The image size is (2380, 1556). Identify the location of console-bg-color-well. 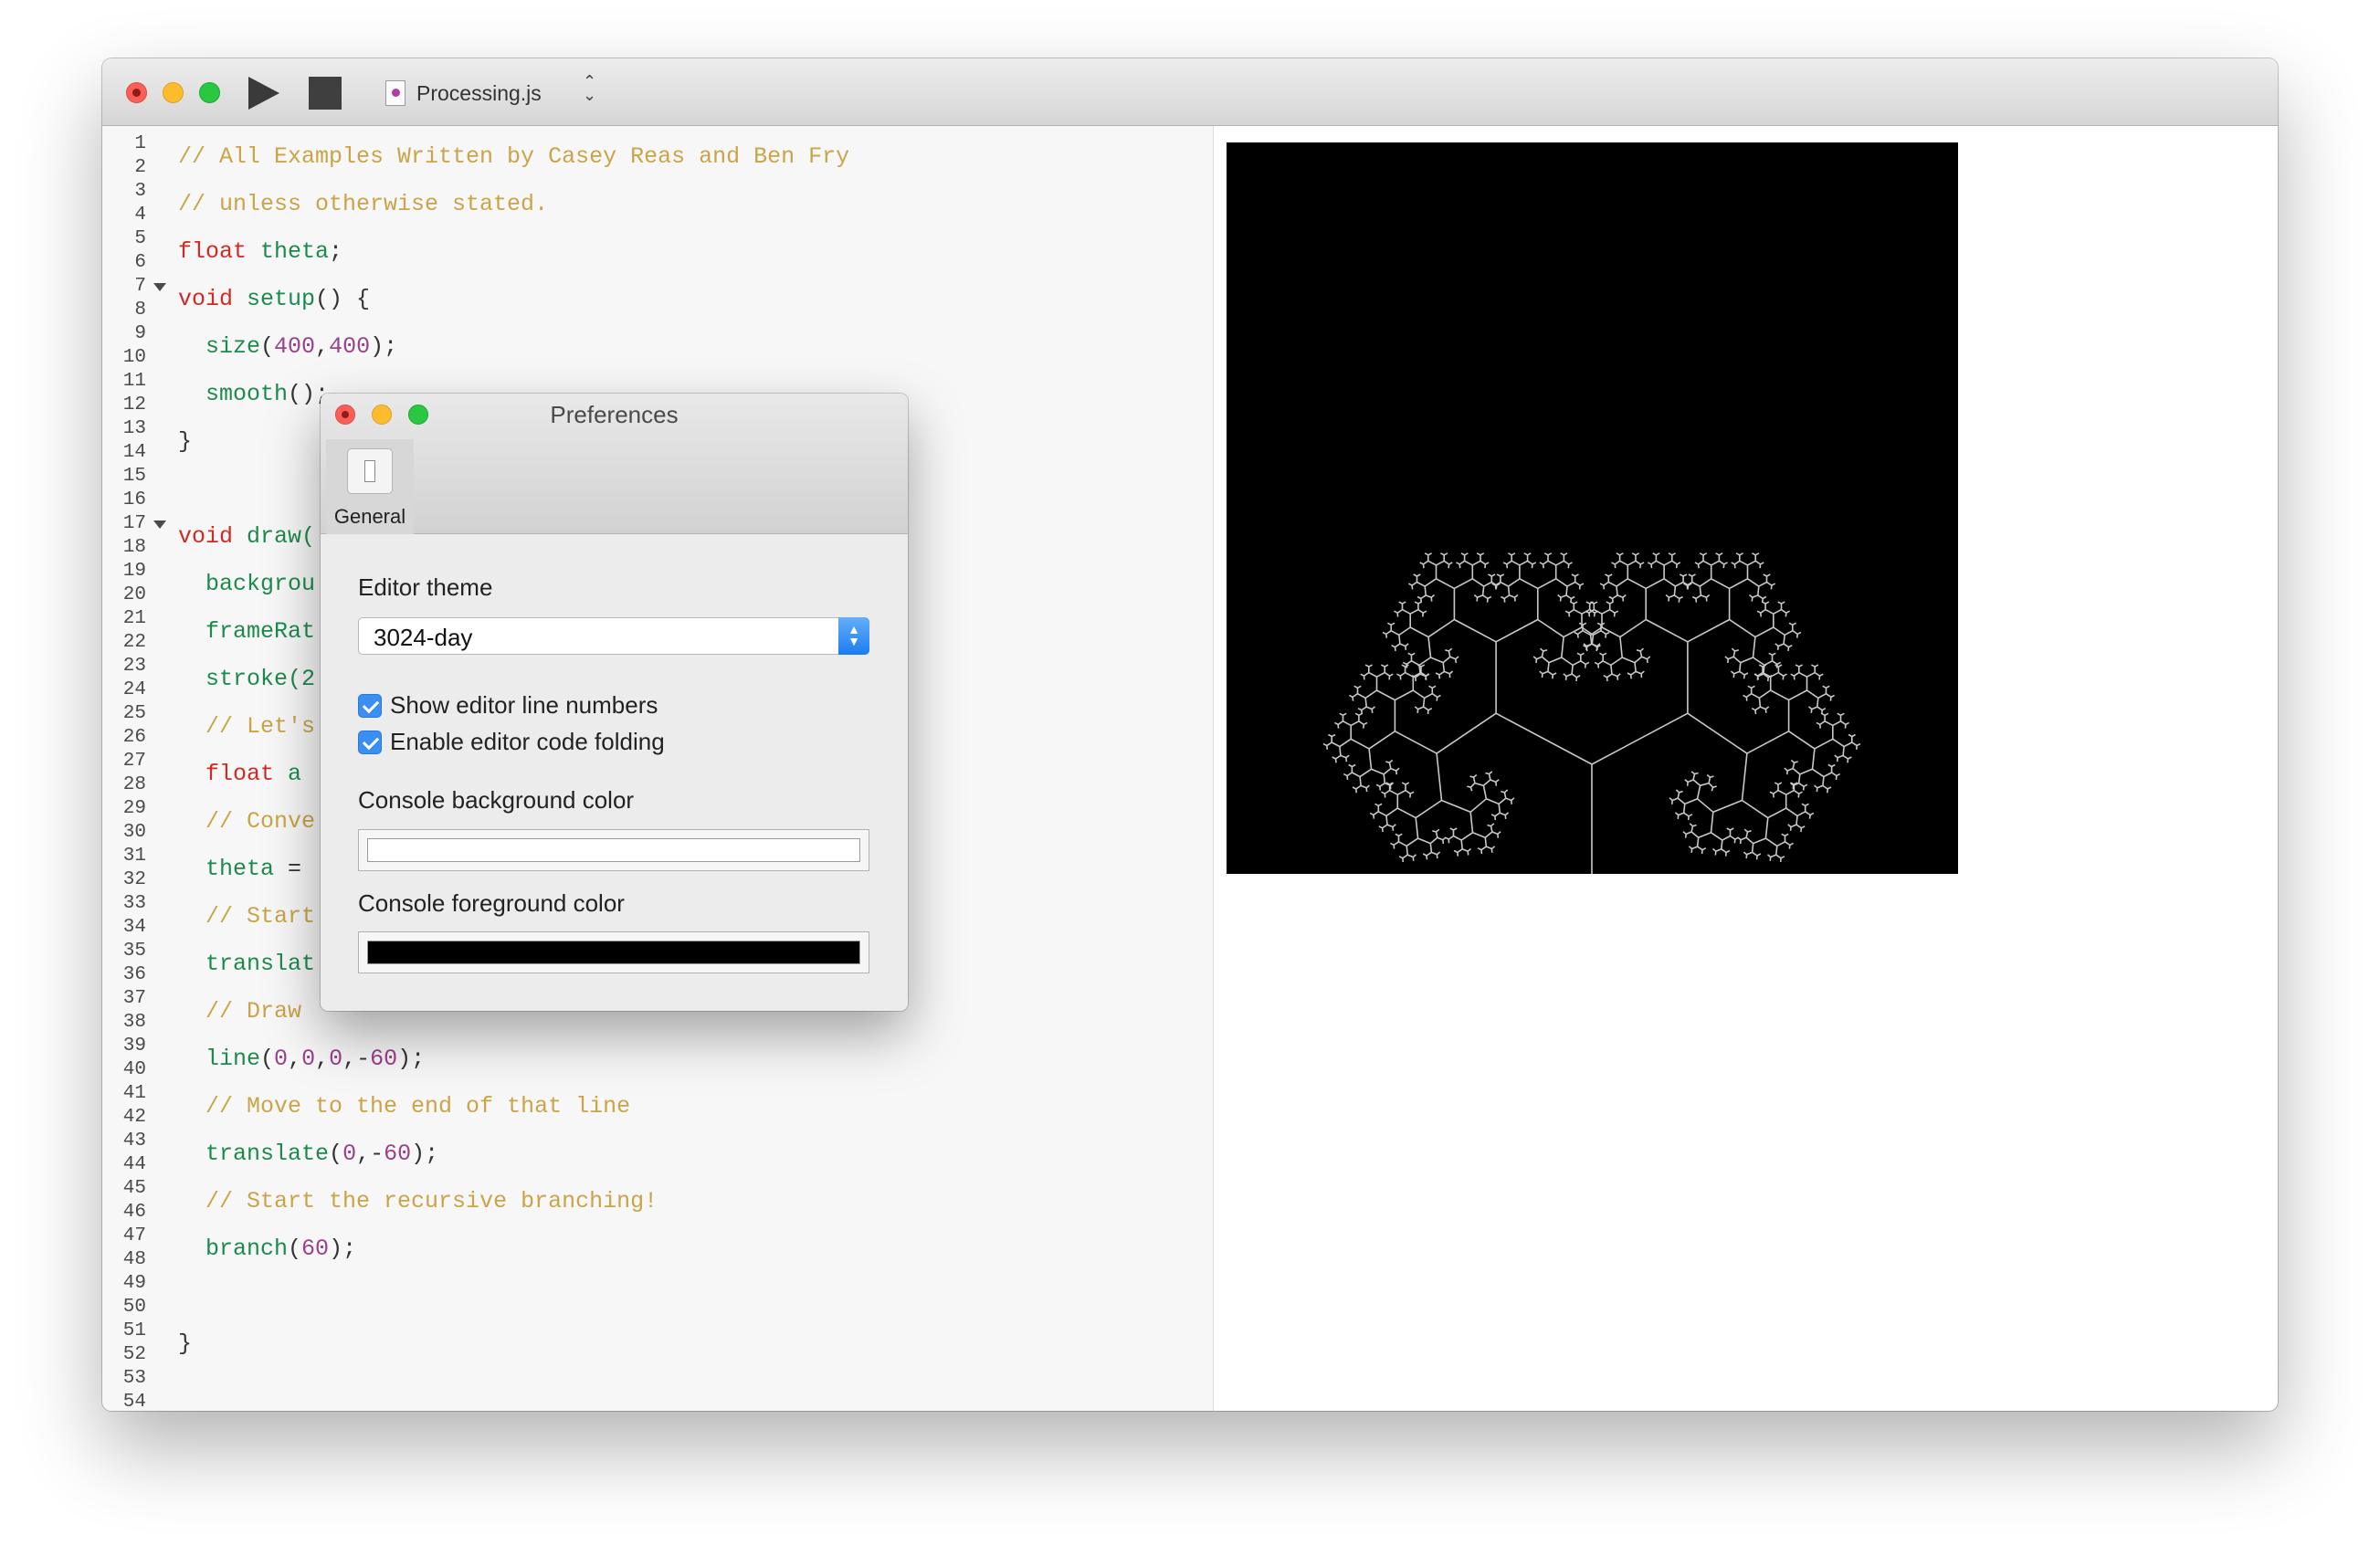
(613, 850).